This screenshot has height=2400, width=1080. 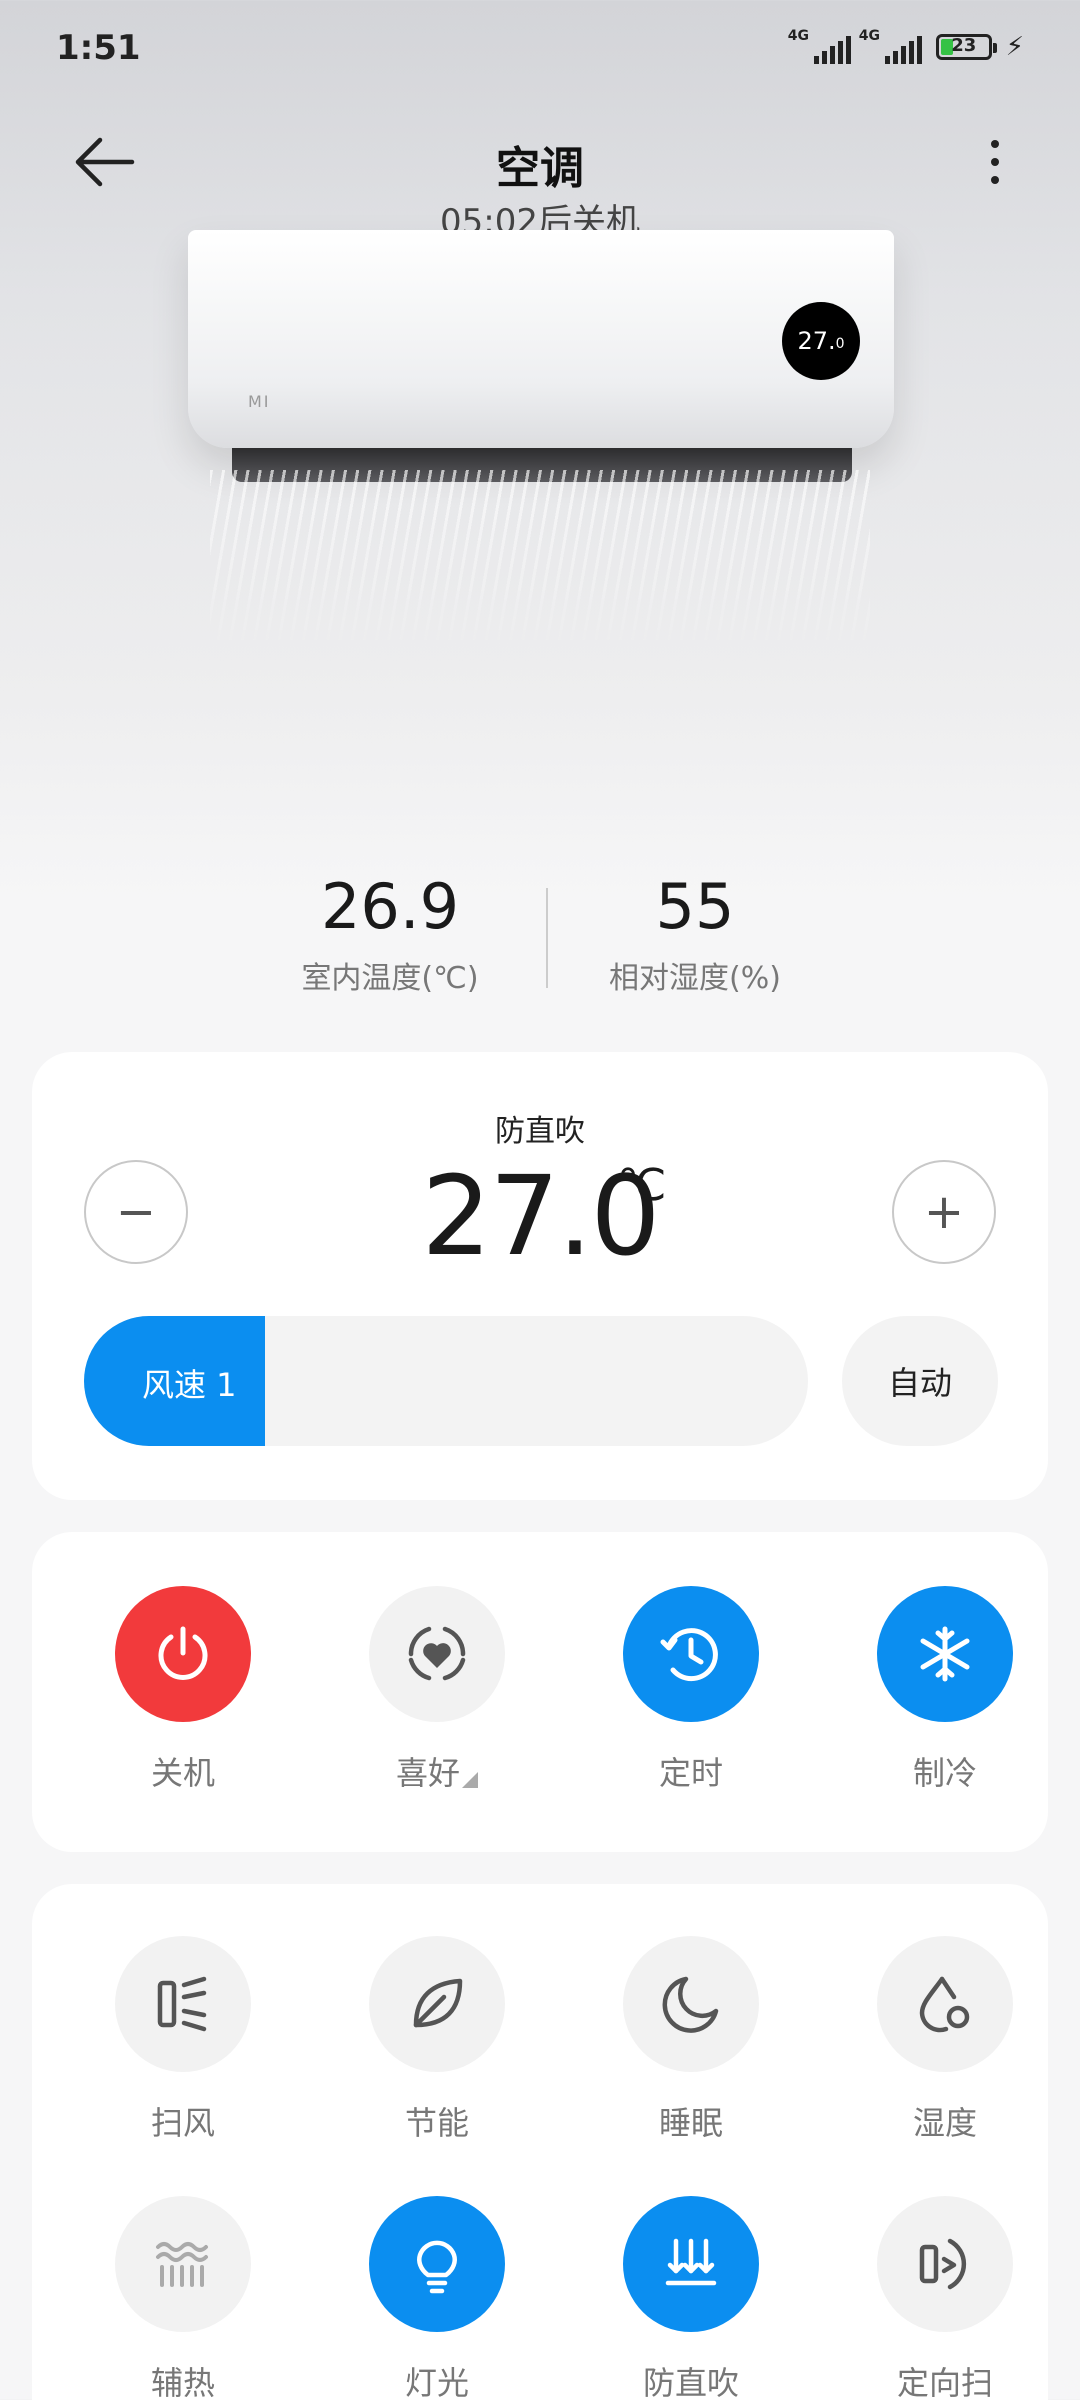 I want to click on auto-fan-button: 自动, so click(x=920, y=1381).